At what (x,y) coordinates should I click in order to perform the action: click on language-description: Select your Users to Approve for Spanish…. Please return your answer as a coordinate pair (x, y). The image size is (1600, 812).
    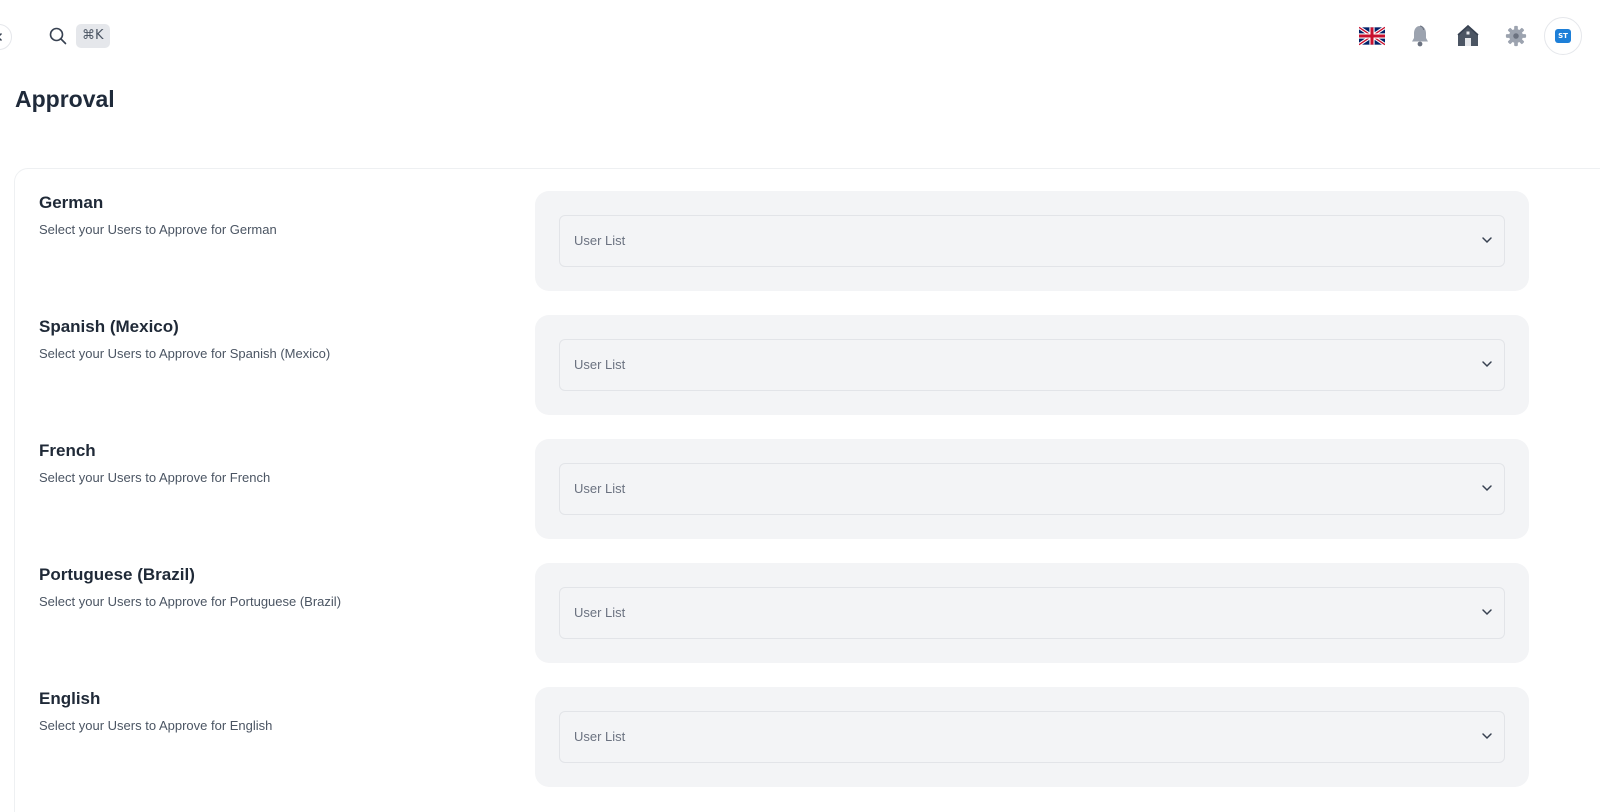
    Looking at the image, I should click on (185, 353).